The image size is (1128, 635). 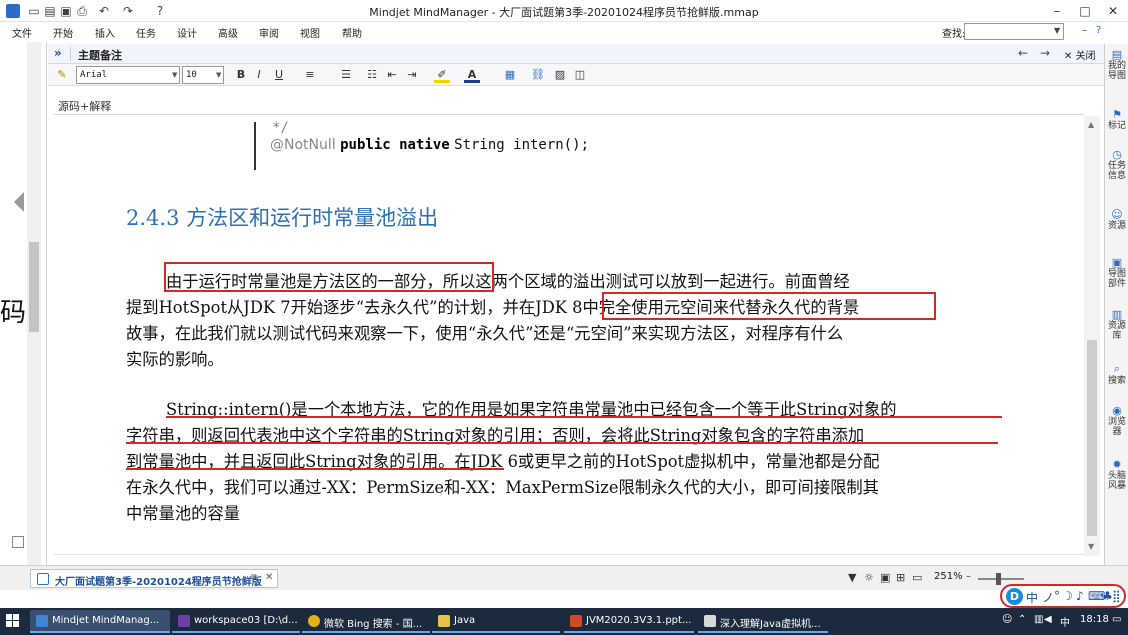 I want to click on format-painter-icon: ✎, so click(x=62, y=75).